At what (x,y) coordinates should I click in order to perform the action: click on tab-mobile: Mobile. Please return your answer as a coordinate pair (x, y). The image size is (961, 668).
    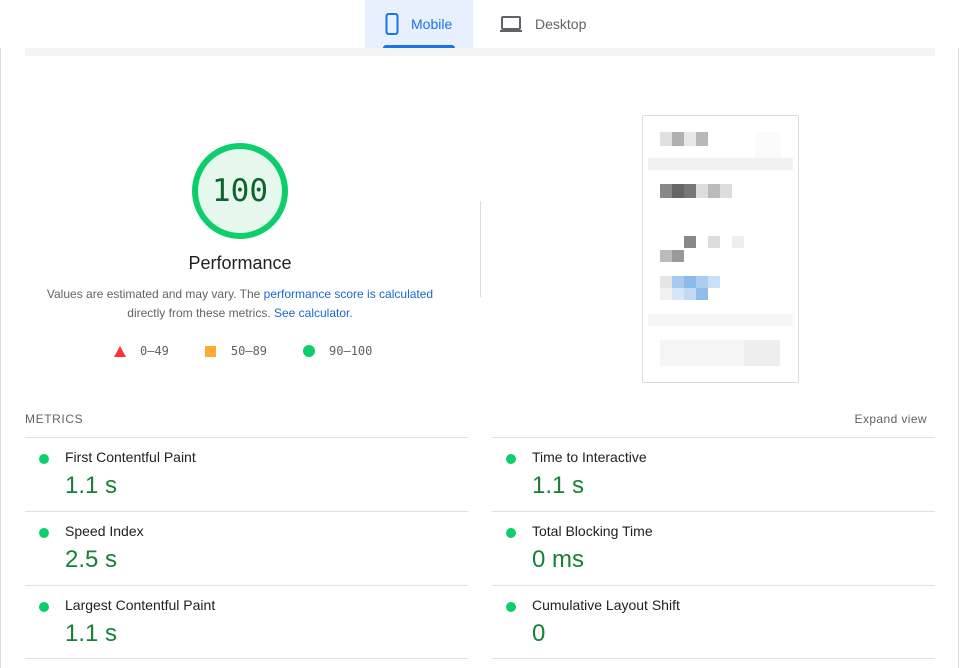
    Looking at the image, I should click on (419, 24).